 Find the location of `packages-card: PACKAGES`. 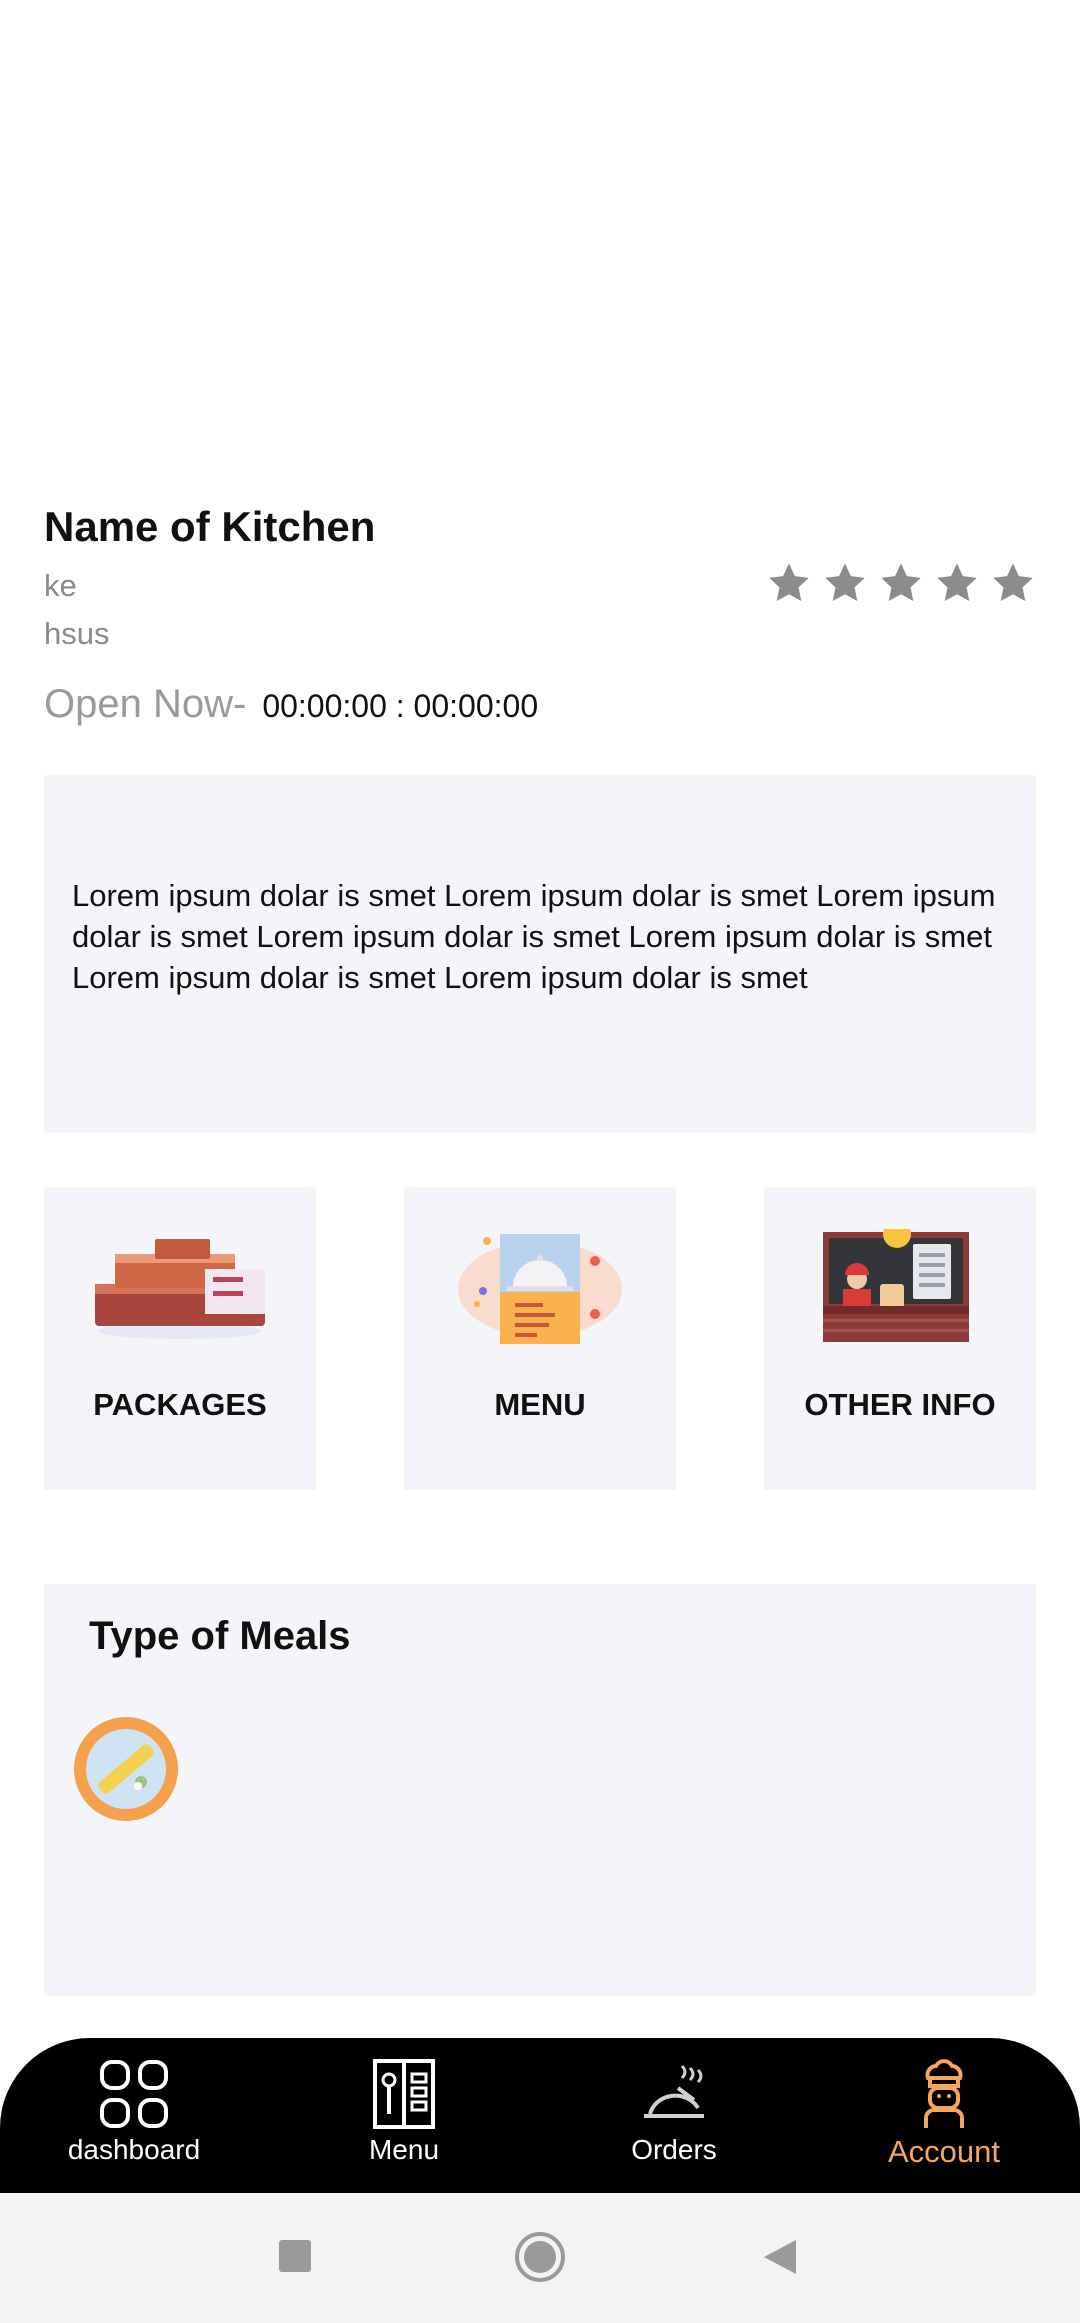

packages-card: PACKAGES is located at coordinates (180, 1338).